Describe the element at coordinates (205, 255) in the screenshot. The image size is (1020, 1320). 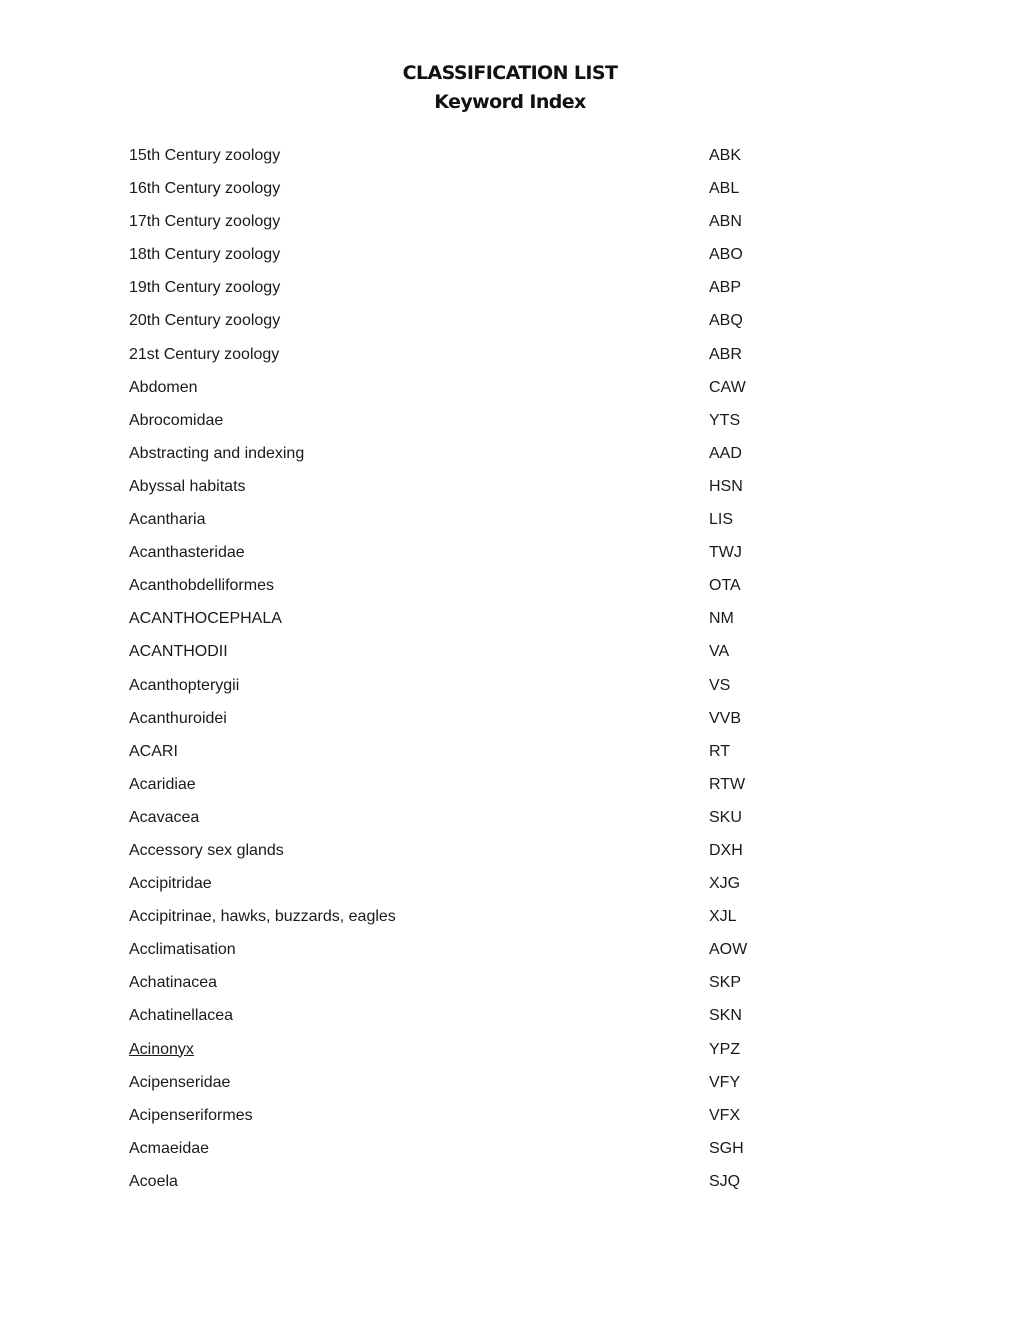
I see `keyword-label: 18th Century zoology` at that location.